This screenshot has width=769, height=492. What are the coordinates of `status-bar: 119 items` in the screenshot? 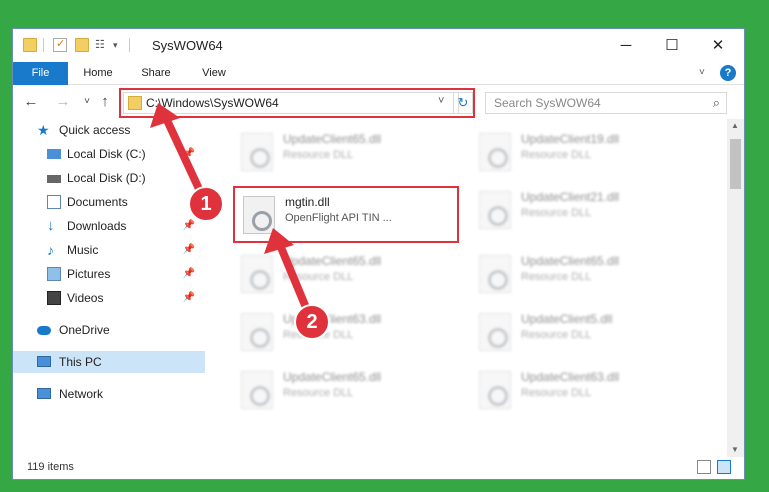 It's located at (378, 468).